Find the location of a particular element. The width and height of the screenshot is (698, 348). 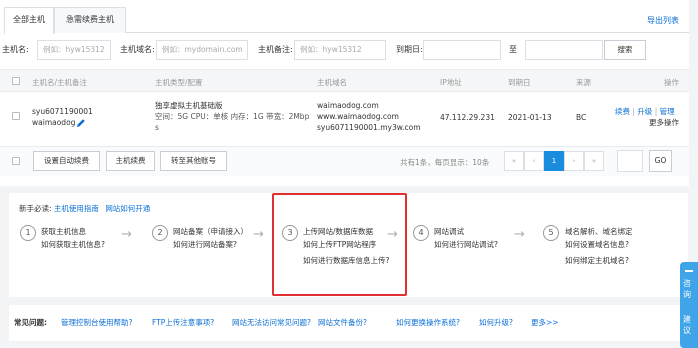

tab-all-hosts: 全部主机 is located at coordinates (29, 20).